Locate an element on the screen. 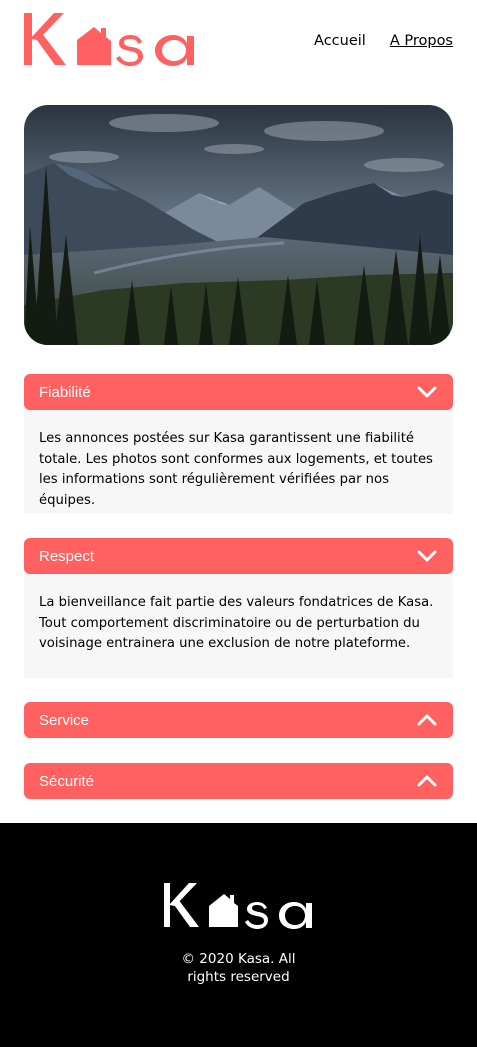  nav-link-a-propos: A Propos is located at coordinates (421, 41).